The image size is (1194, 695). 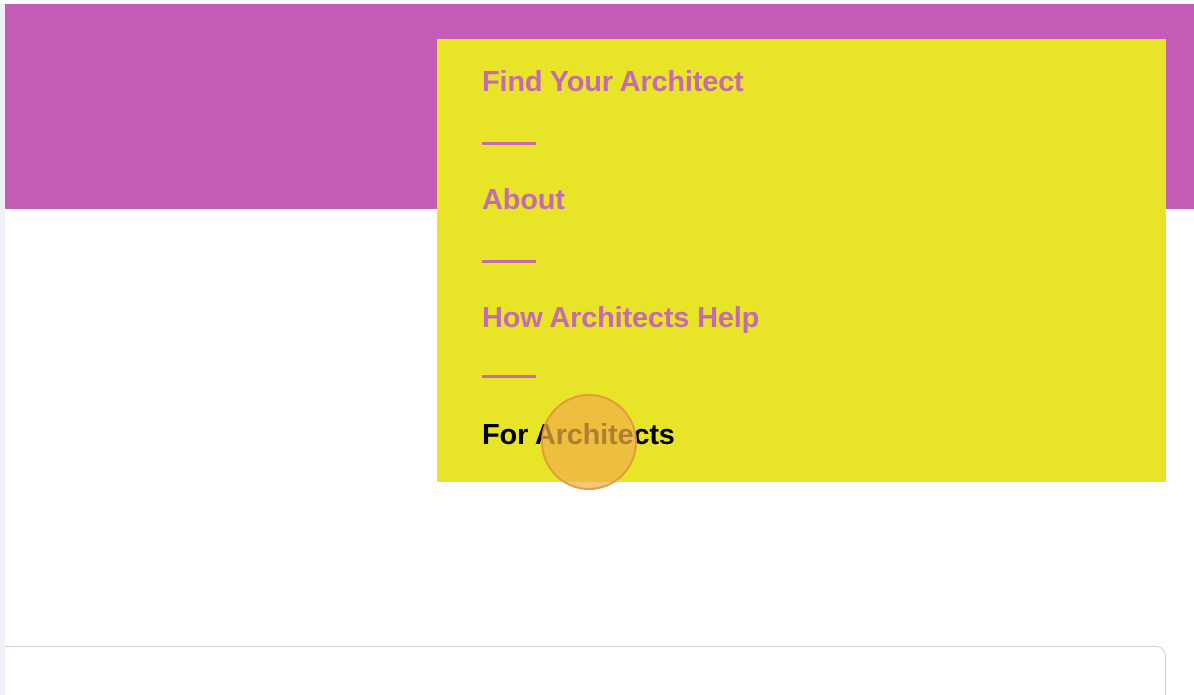 What do you see at coordinates (523, 200) in the screenshot?
I see `menu-item-about: About` at bounding box center [523, 200].